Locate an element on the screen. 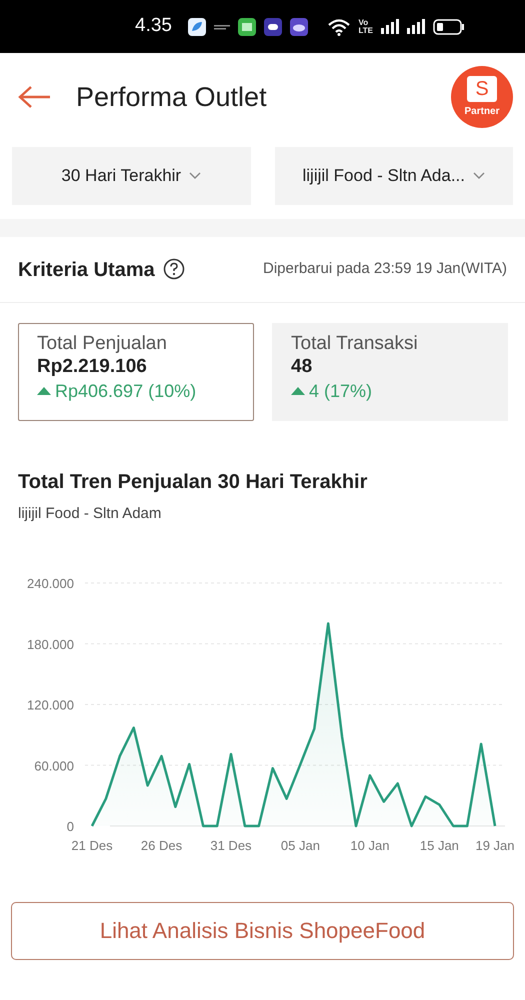 The width and height of the screenshot is (525, 1000). metric-value: 48 is located at coordinates (302, 367).